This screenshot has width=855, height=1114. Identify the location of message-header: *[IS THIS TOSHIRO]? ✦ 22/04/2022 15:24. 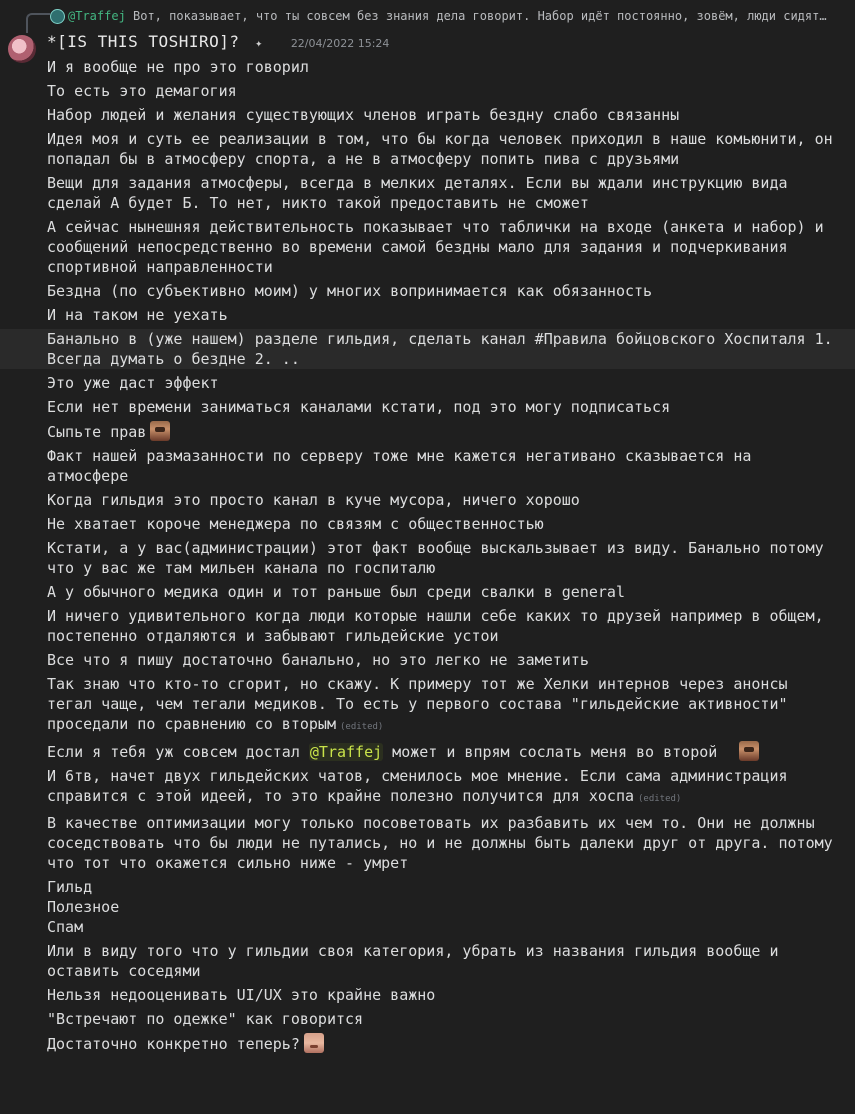
(218, 46).